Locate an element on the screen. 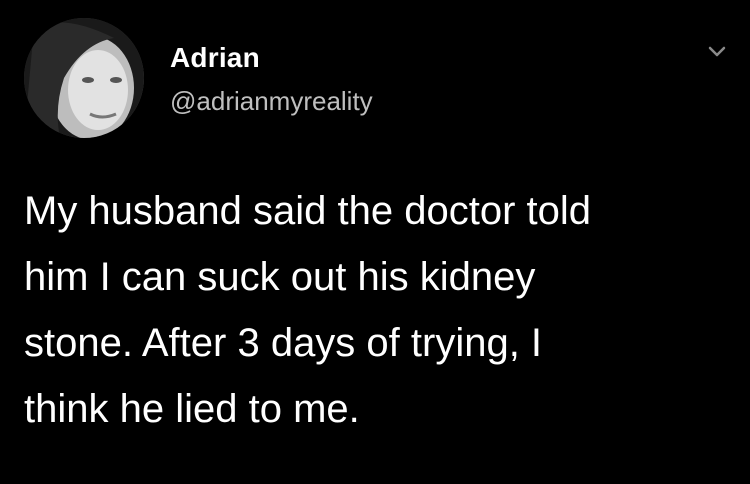 The width and height of the screenshot is (750, 484). author-name: Adrian is located at coordinates (215, 58).